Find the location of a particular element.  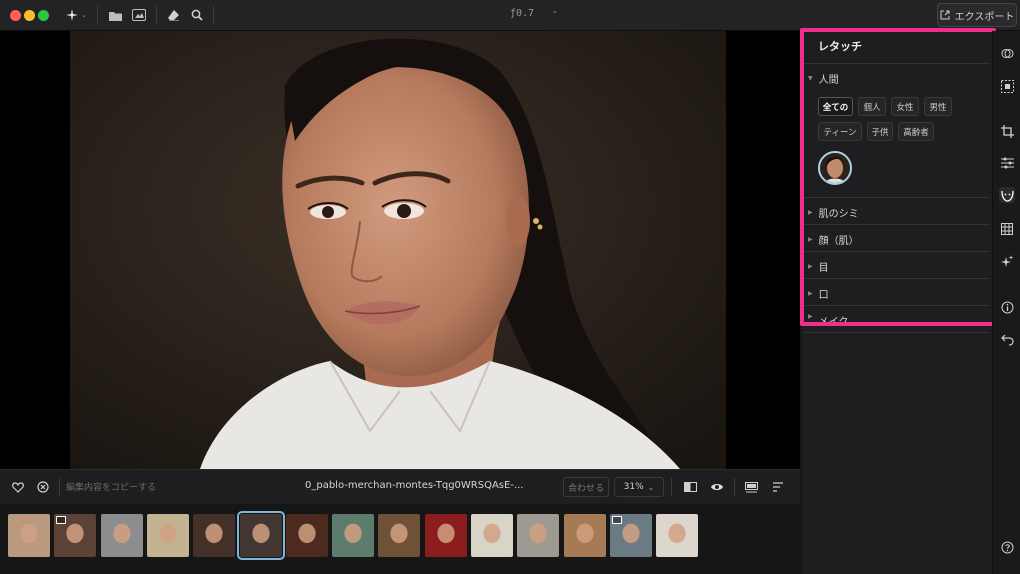

fit-label: 合わせる is located at coordinates (585, 488).